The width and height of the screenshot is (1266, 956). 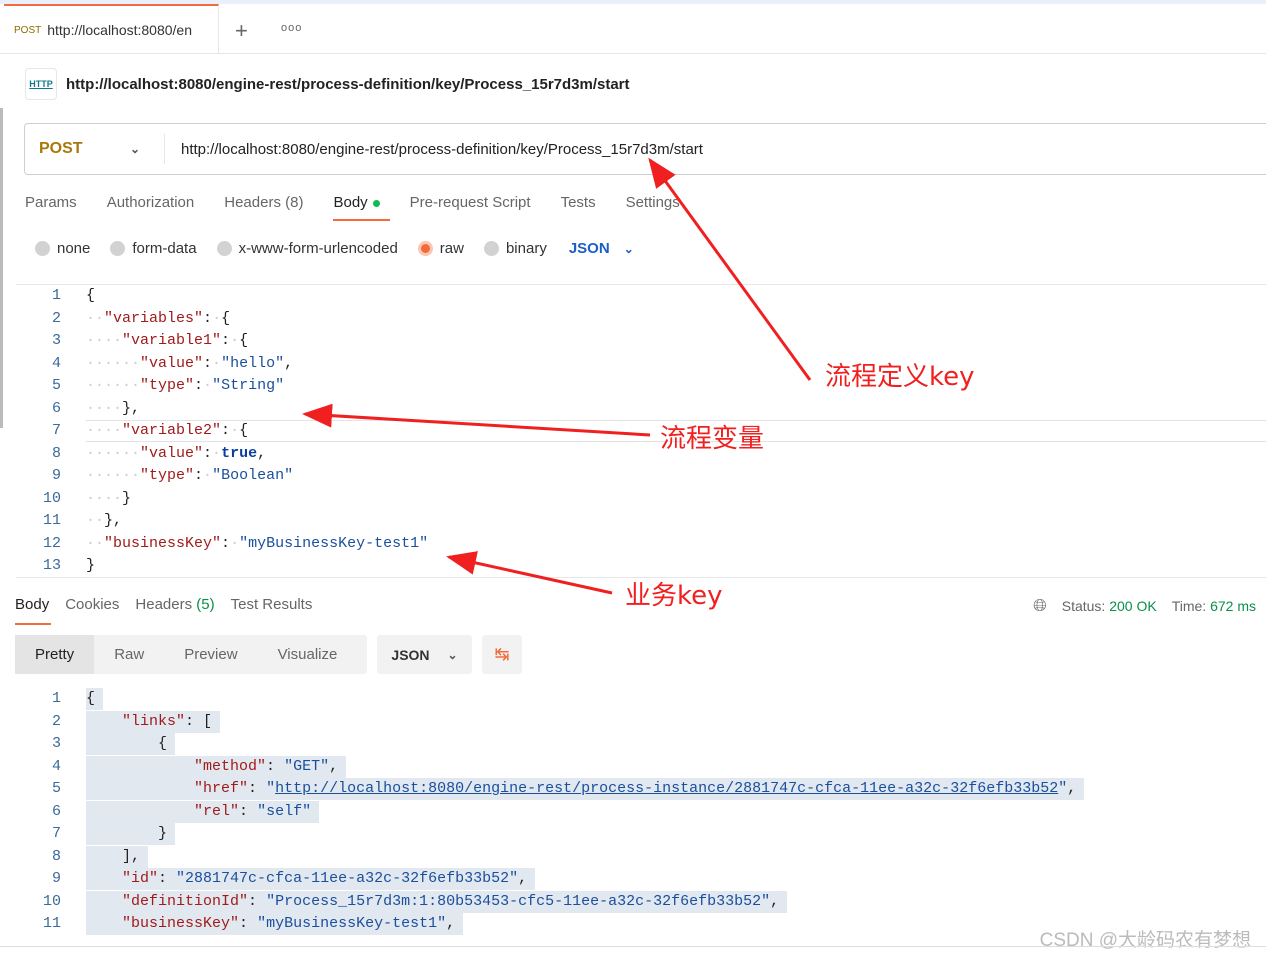 What do you see at coordinates (476, 420) in the screenshot?
I see `arrow-variables` at bounding box center [476, 420].